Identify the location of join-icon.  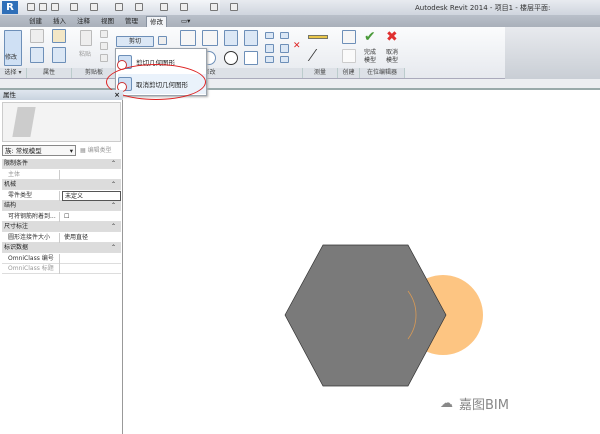
(162, 40).